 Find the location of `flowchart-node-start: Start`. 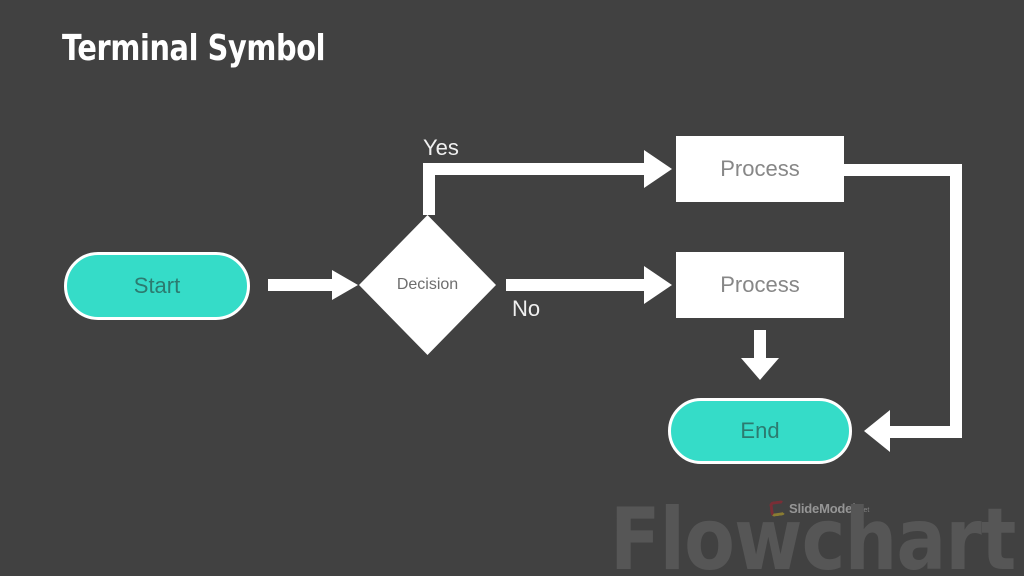

flowchart-node-start: Start is located at coordinates (157, 286).